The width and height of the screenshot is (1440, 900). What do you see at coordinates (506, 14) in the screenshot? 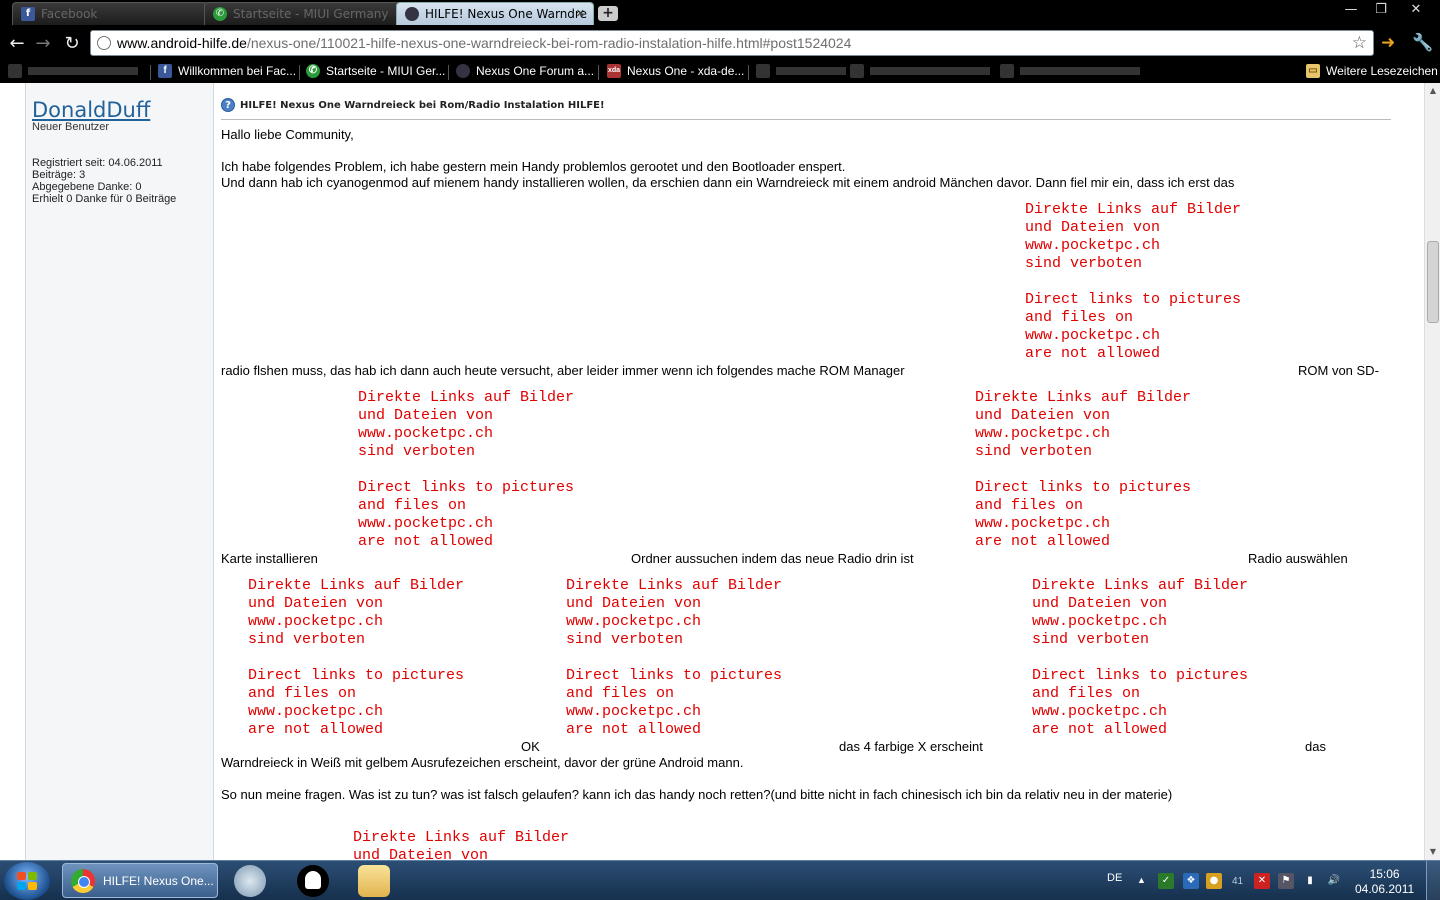
I see `tab-label: HILFE! Nexus One Warndre` at bounding box center [506, 14].